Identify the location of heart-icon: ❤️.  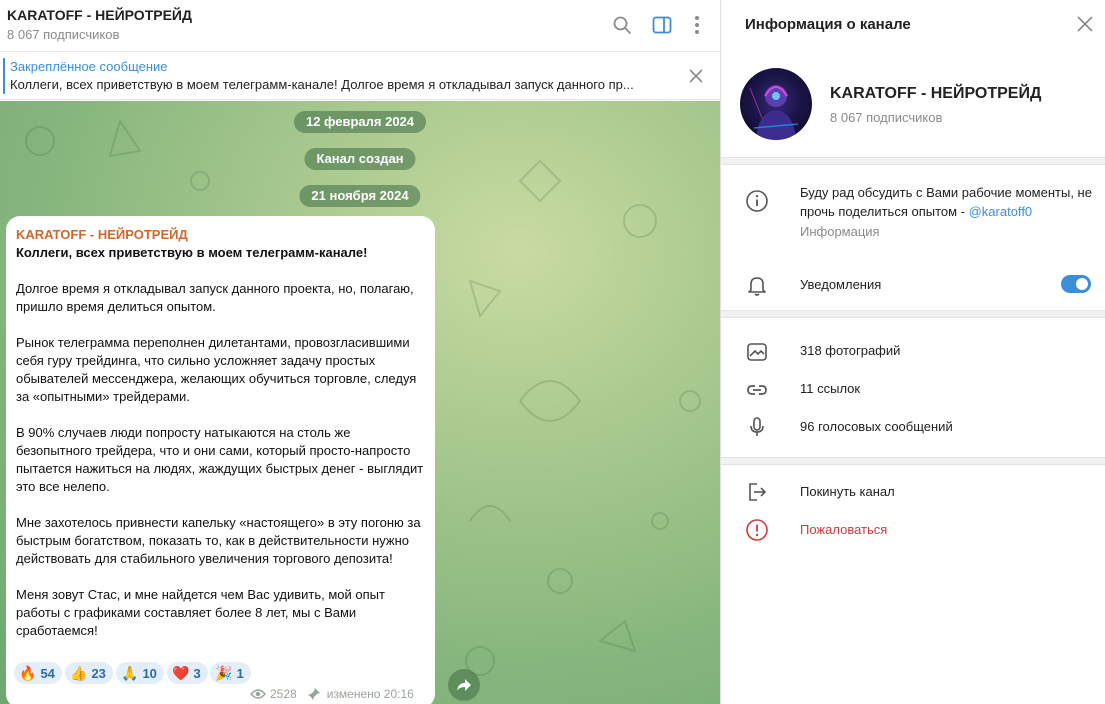
(181, 672).